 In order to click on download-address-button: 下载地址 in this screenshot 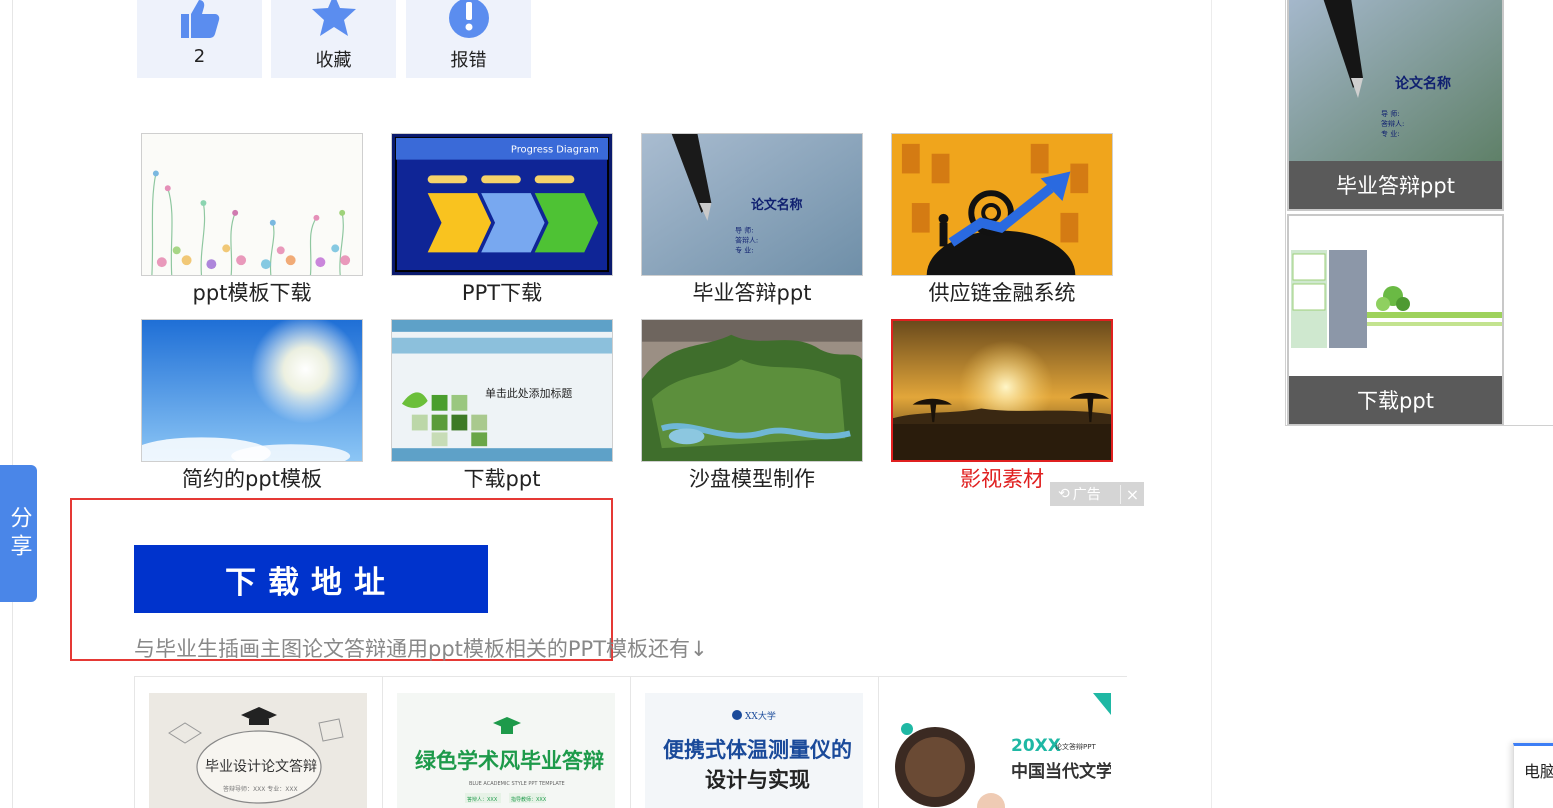, I will do `click(311, 579)`.